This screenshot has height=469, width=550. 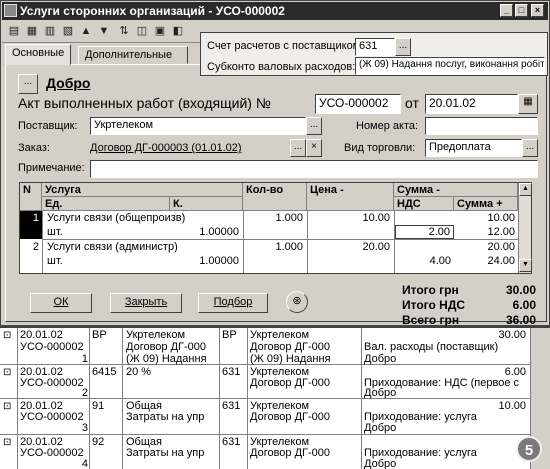 I want to click on filter-icon: ◫, so click(x=142, y=31).